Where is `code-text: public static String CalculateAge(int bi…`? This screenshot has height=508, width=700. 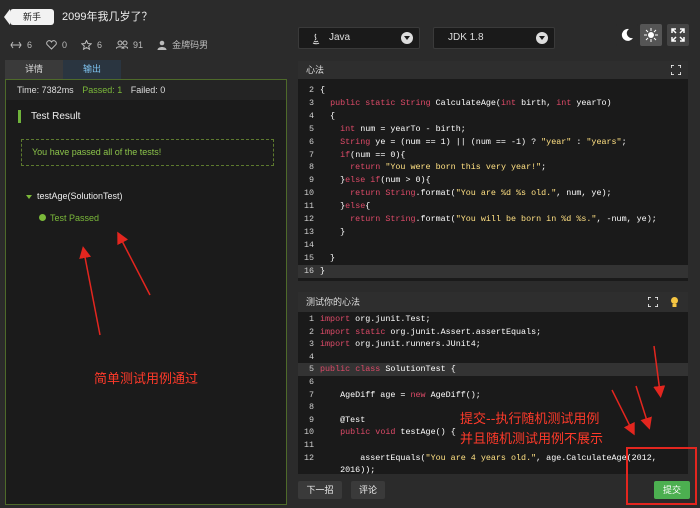 code-text: public static String CalculateAge(int bi… is located at coordinates (471, 102).